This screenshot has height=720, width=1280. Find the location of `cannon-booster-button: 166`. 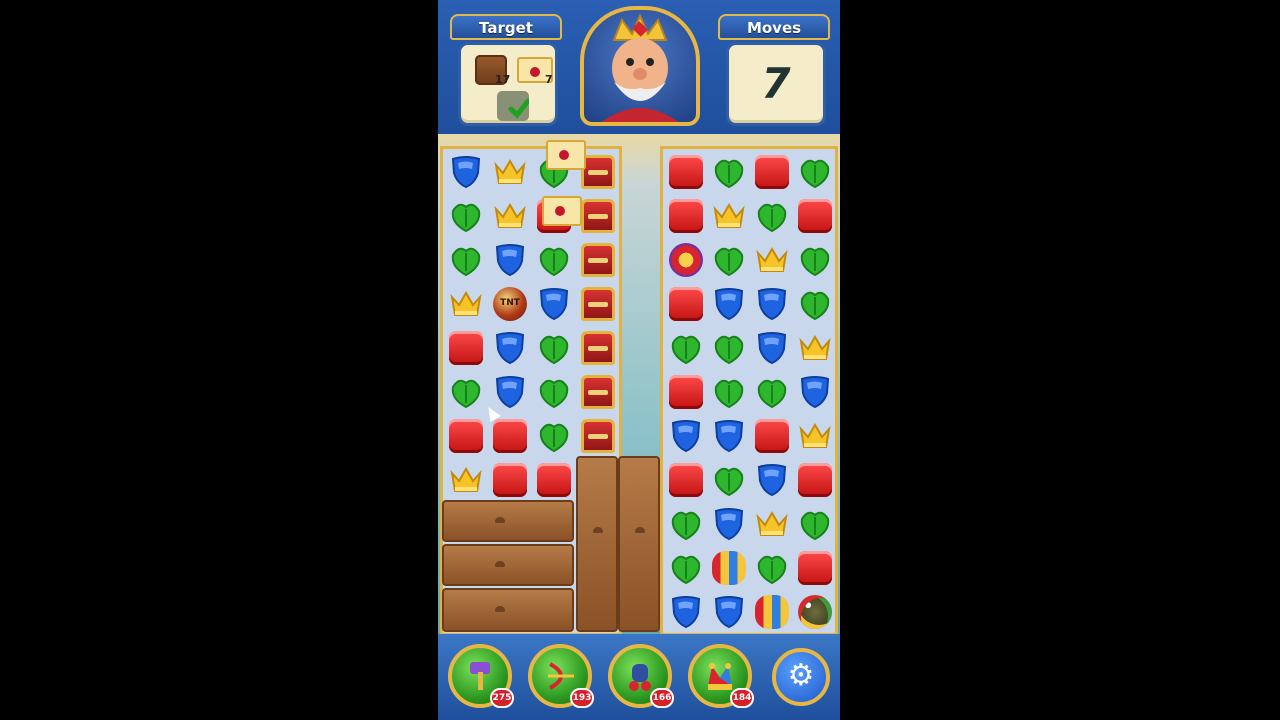

cannon-booster-button: 166 is located at coordinates (641, 676).